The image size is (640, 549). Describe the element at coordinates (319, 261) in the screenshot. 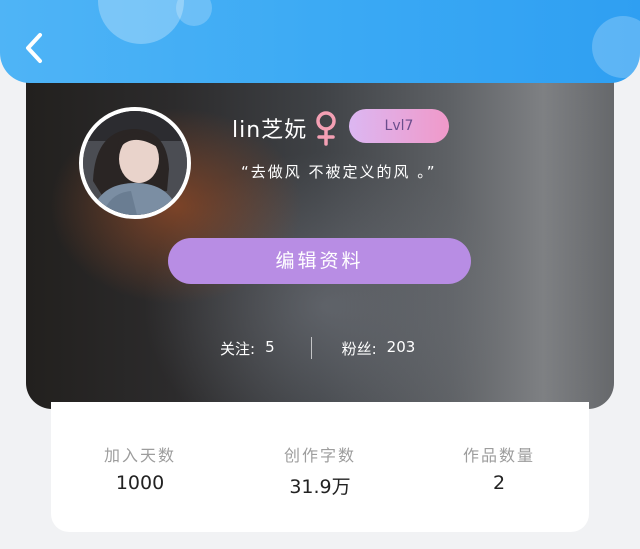

I see `edit-profile-button: 编辑资料` at that location.